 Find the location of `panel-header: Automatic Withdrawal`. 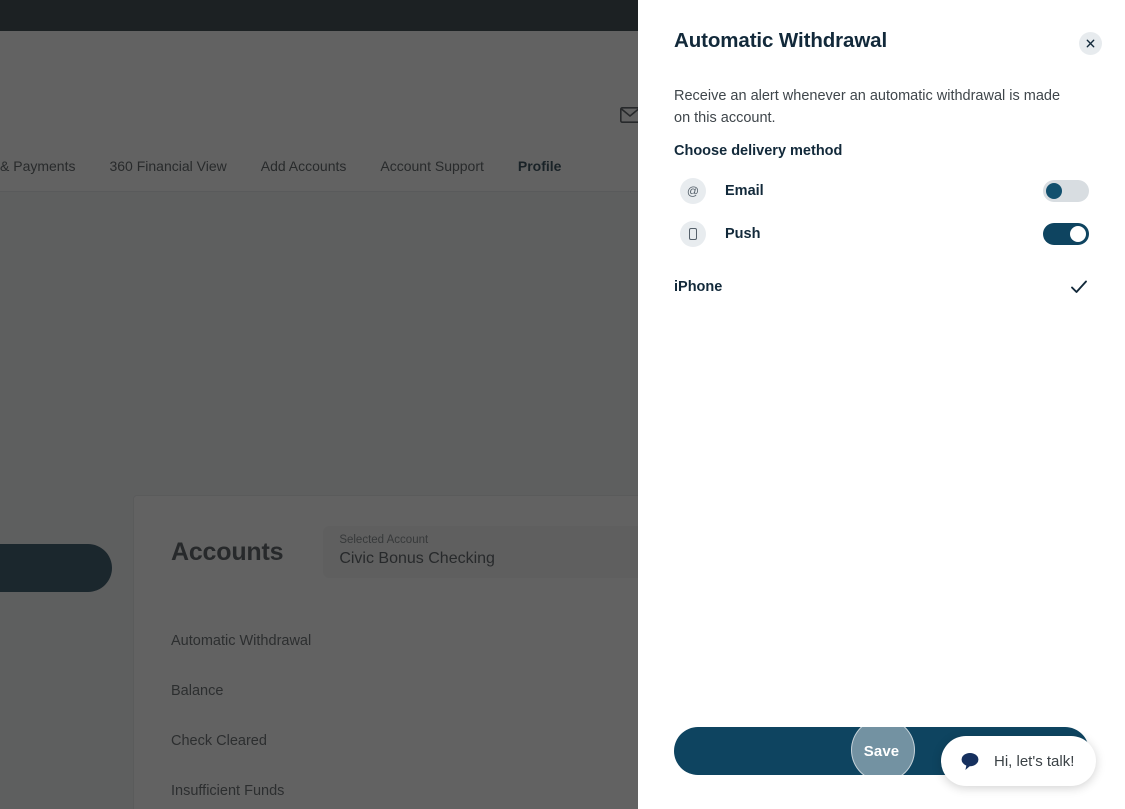

panel-header: Automatic Withdrawal is located at coordinates (881, 27).